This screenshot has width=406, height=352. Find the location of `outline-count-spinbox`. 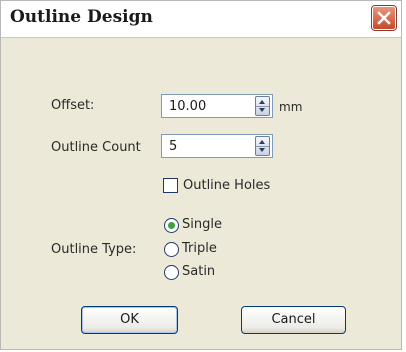

outline-count-spinbox is located at coordinates (217, 146).